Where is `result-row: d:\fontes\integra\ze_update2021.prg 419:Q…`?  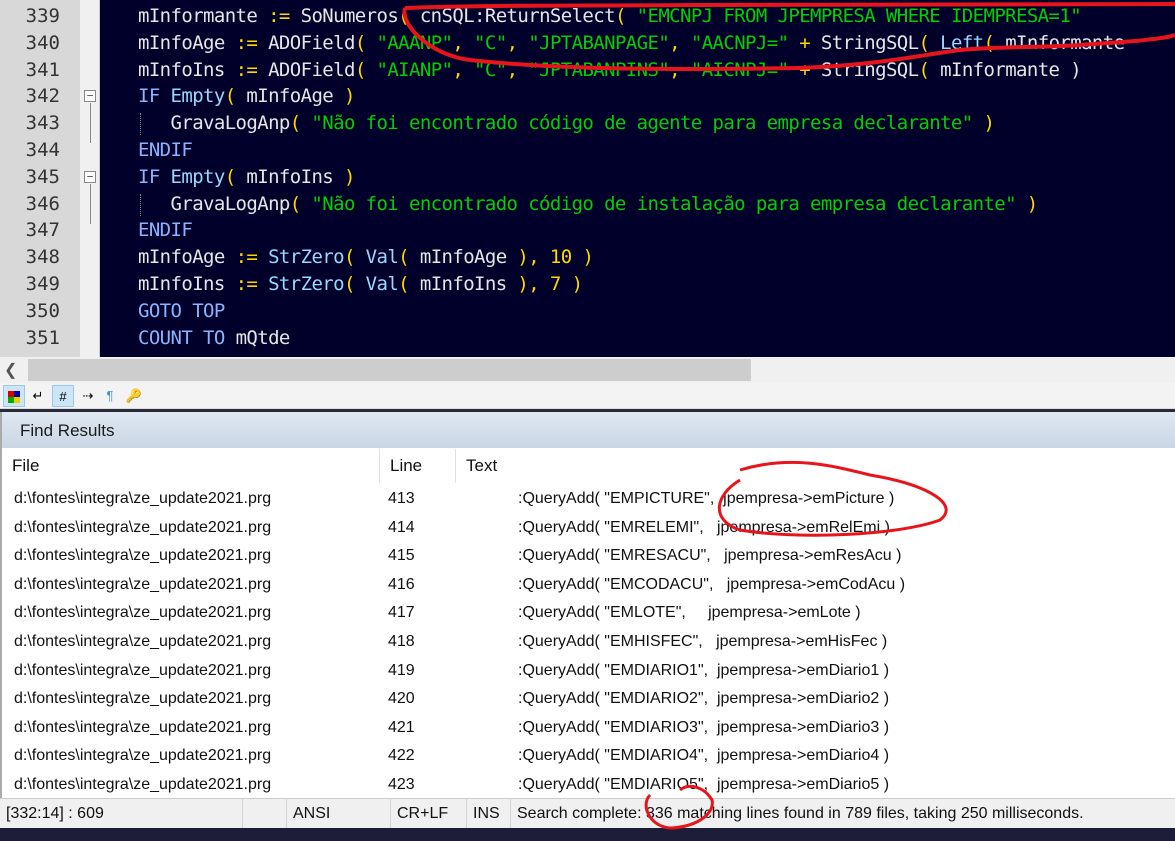
result-row: d:\fontes\integra\ze_update2021.prg 419:Q… is located at coordinates (588, 671).